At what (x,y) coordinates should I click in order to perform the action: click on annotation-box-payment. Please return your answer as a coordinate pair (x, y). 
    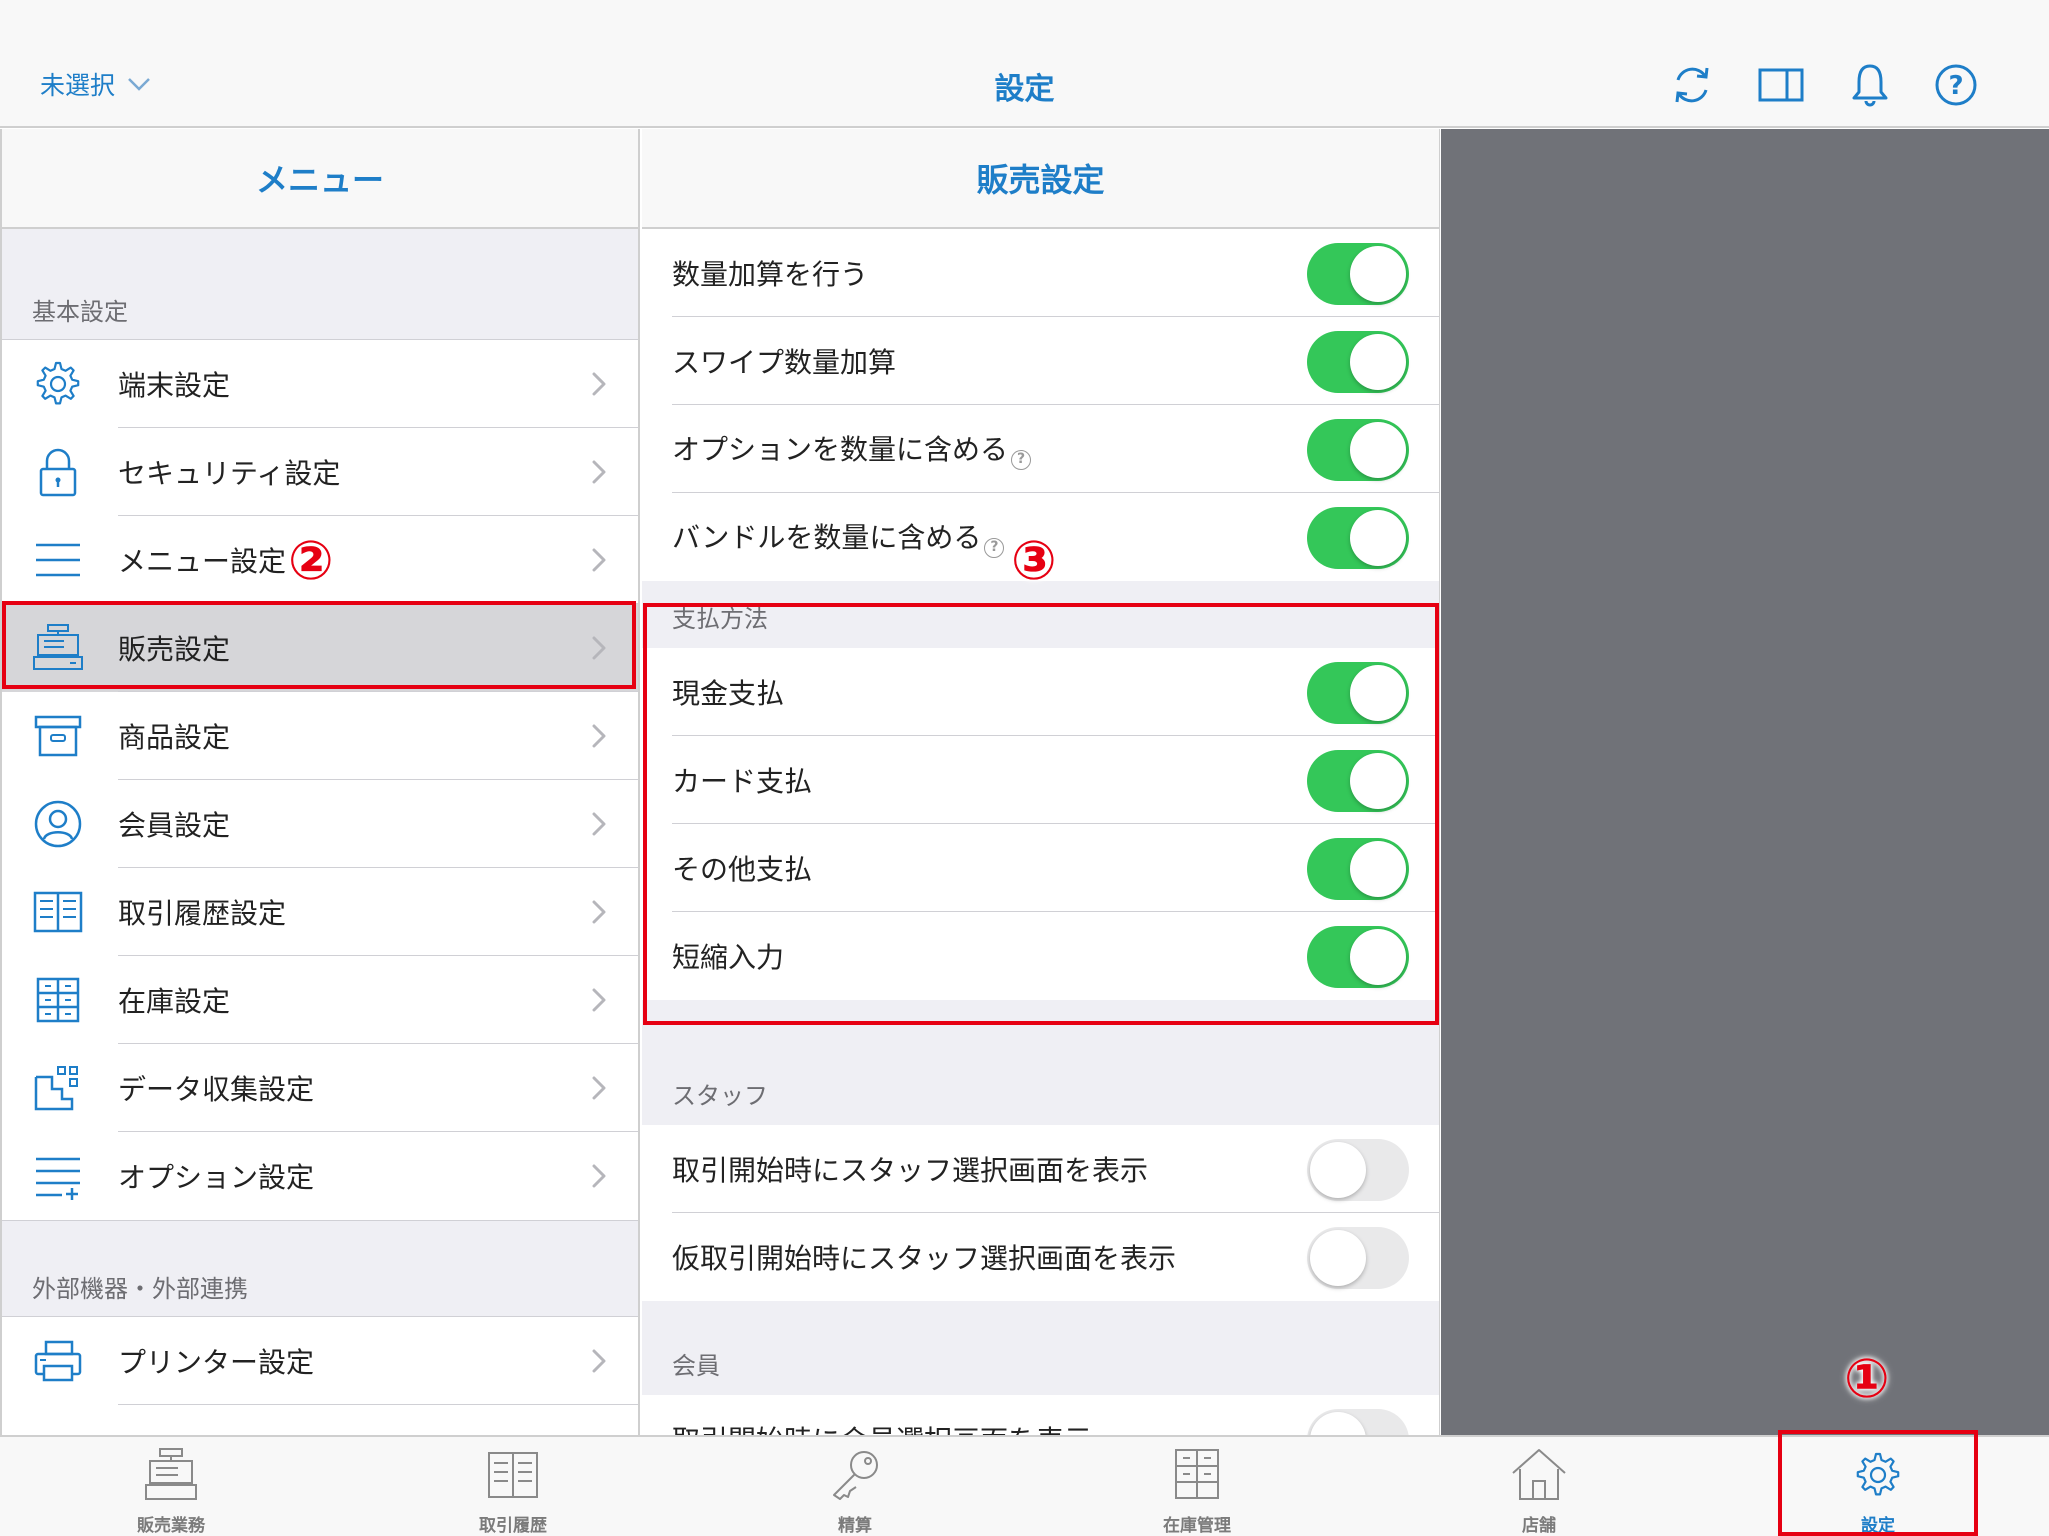
    Looking at the image, I should click on (1041, 814).